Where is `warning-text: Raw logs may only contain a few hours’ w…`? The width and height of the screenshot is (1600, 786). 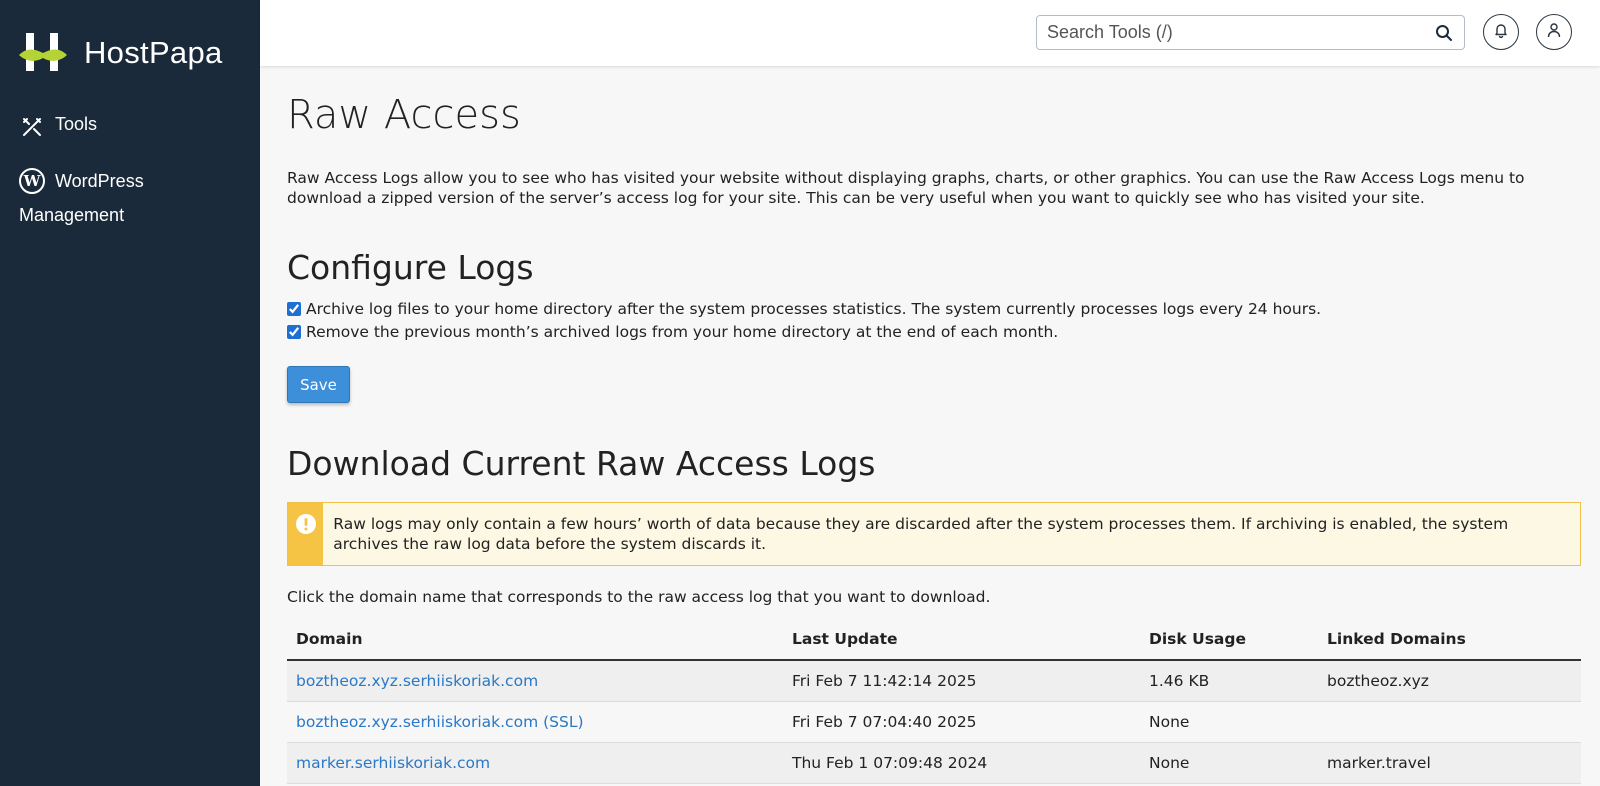 warning-text: Raw logs may only contain a few hours’ w… is located at coordinates (921, 534).